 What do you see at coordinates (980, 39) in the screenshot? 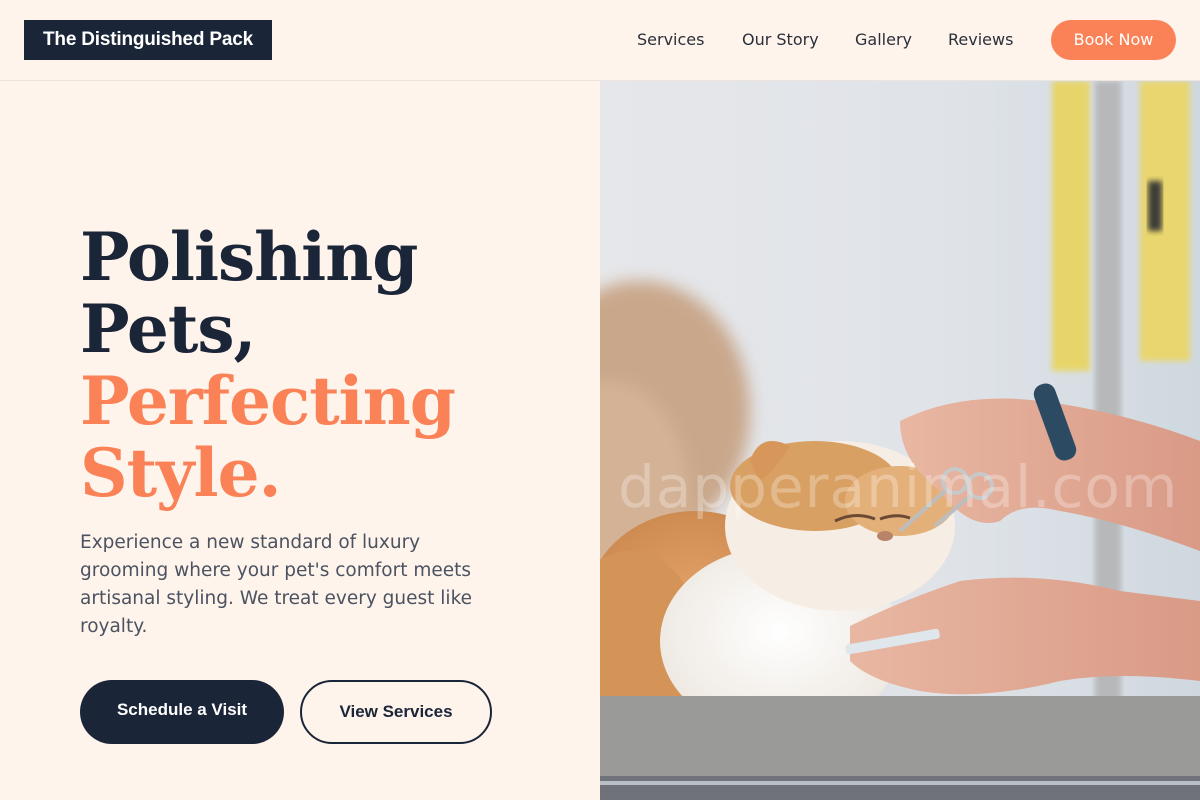
I see `nav-link-reviews: Reviews` at bounding box center [980, 39].